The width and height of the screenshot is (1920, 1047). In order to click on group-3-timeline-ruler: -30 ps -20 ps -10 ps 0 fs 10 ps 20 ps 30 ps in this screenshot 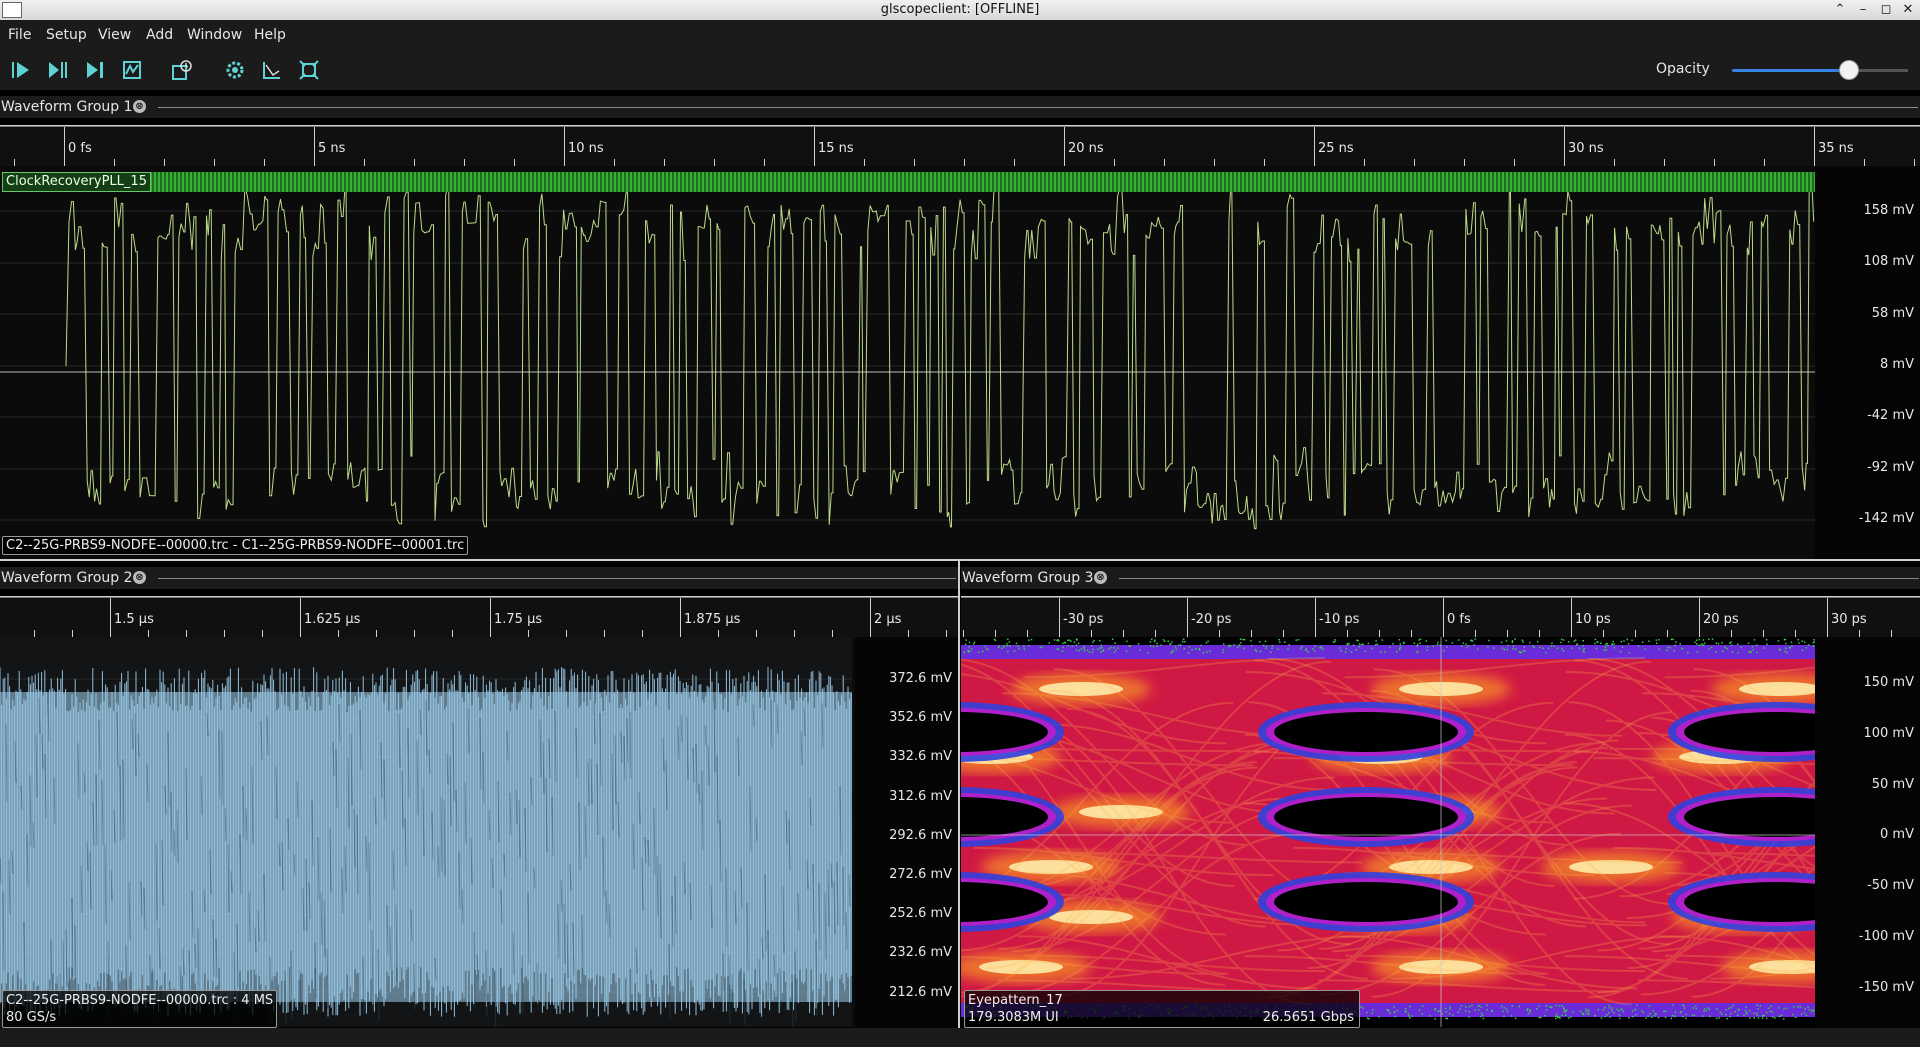, I will do `click(1440, 617)`.